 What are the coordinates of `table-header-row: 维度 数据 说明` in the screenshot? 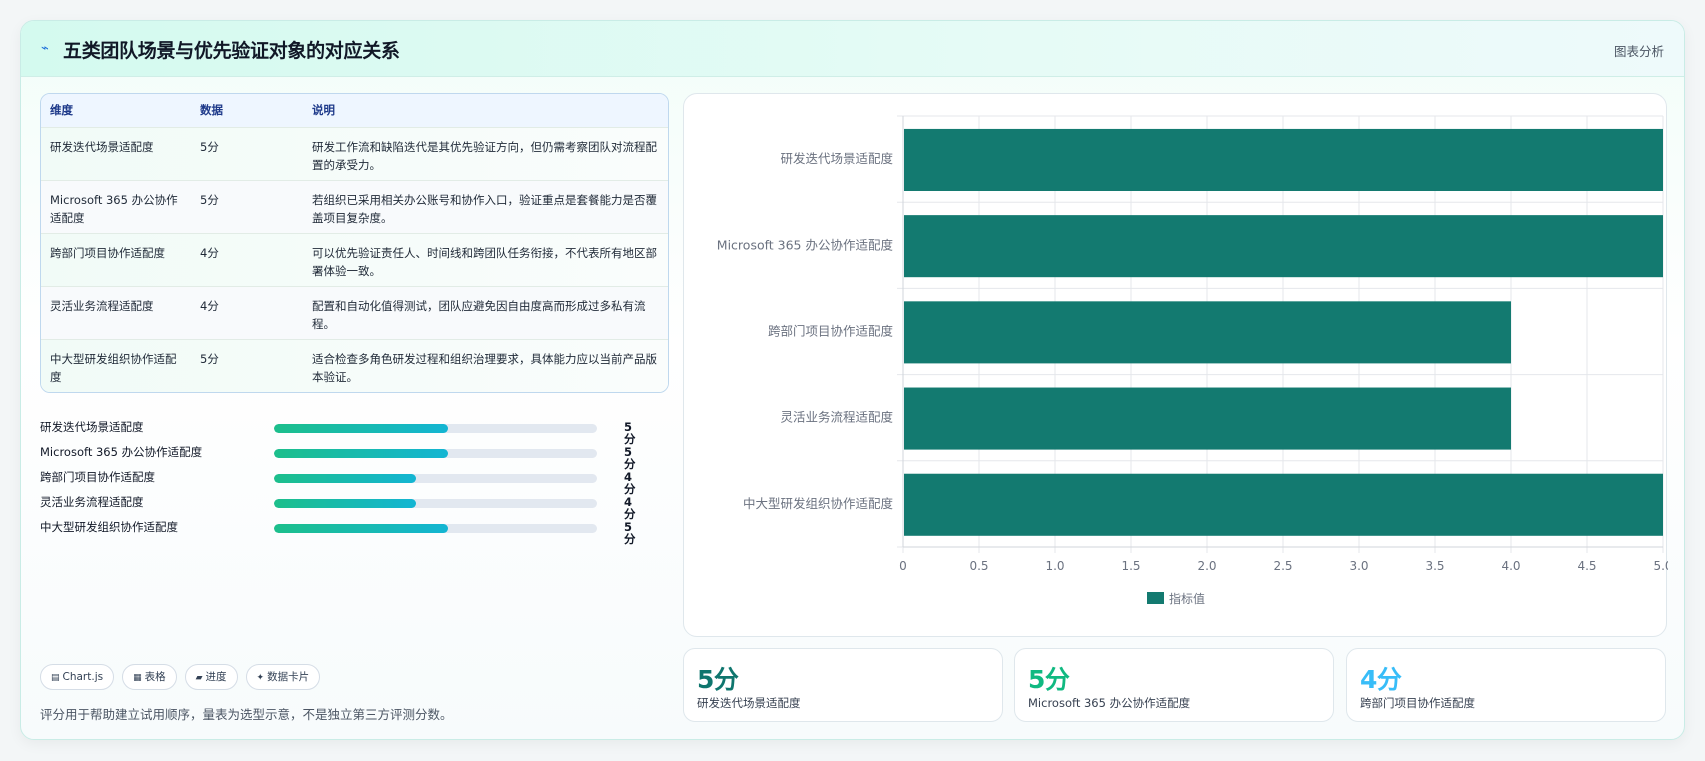 It's located at (354, 110).